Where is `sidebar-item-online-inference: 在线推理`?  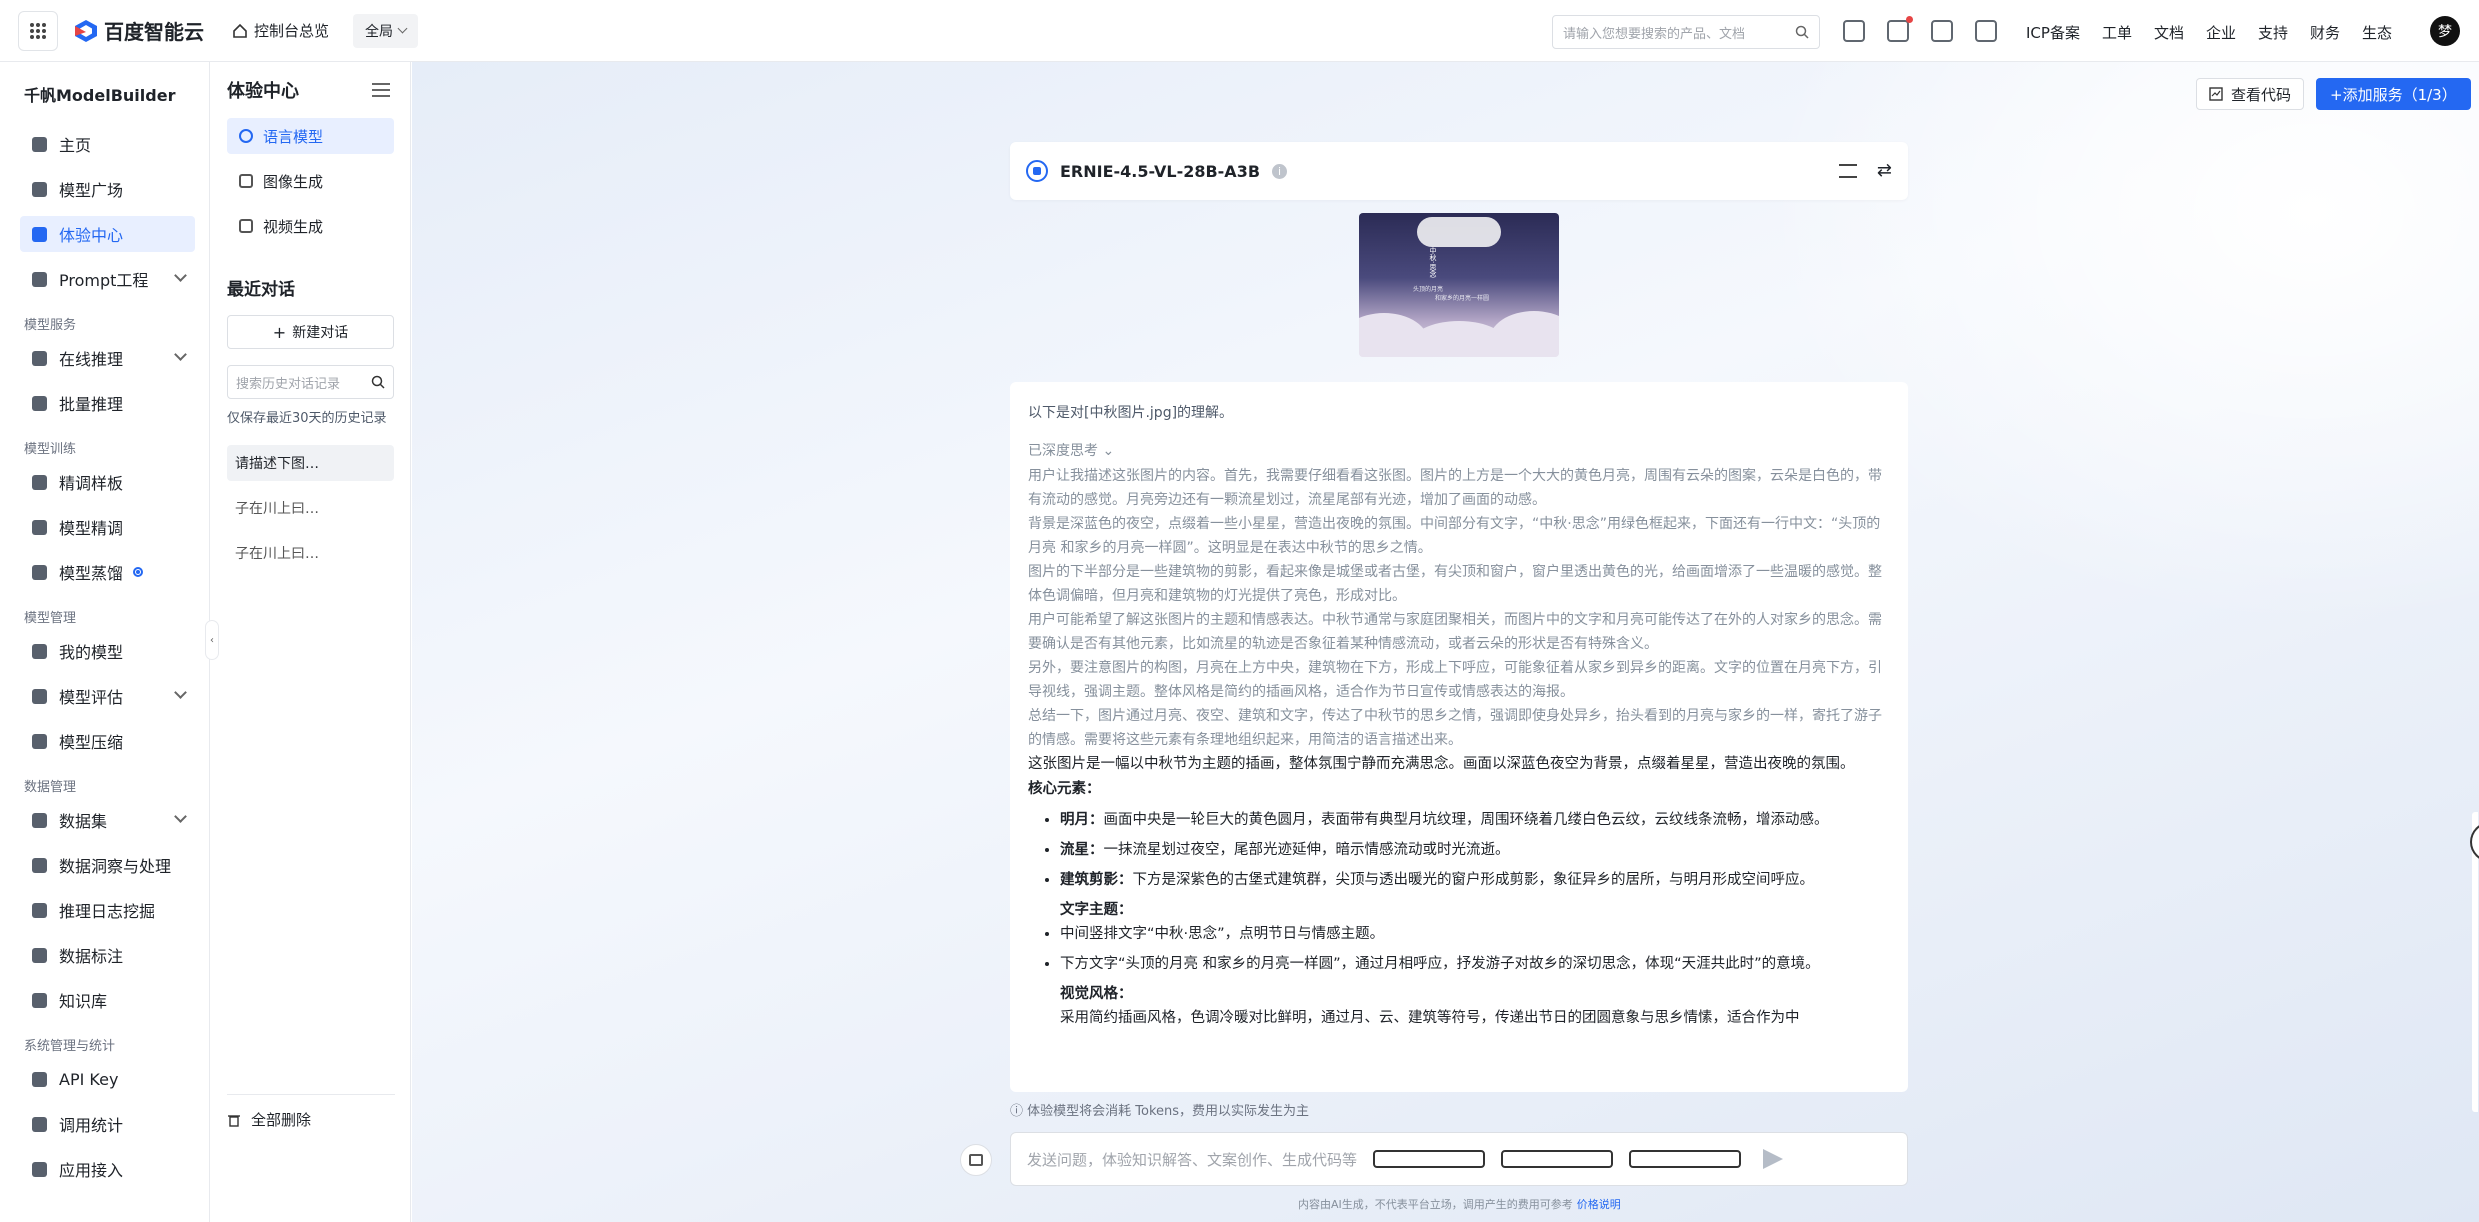
sidebar-item-online-inference: 在线推理 is located at coordinates (107, 358).